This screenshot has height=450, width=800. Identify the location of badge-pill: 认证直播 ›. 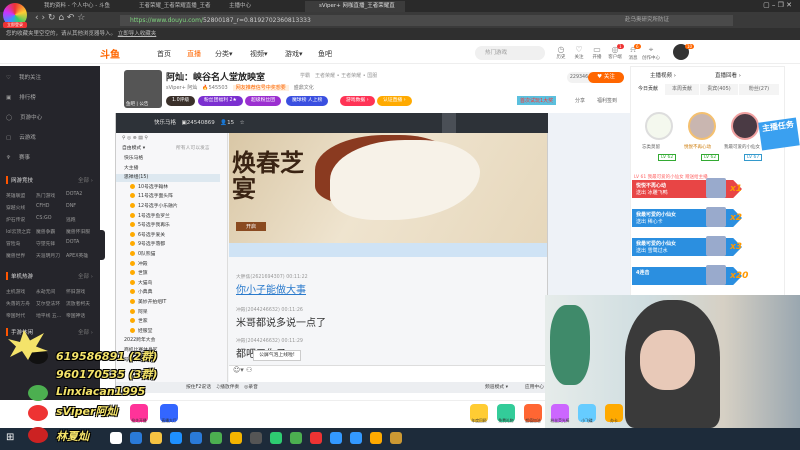
(394, 101).